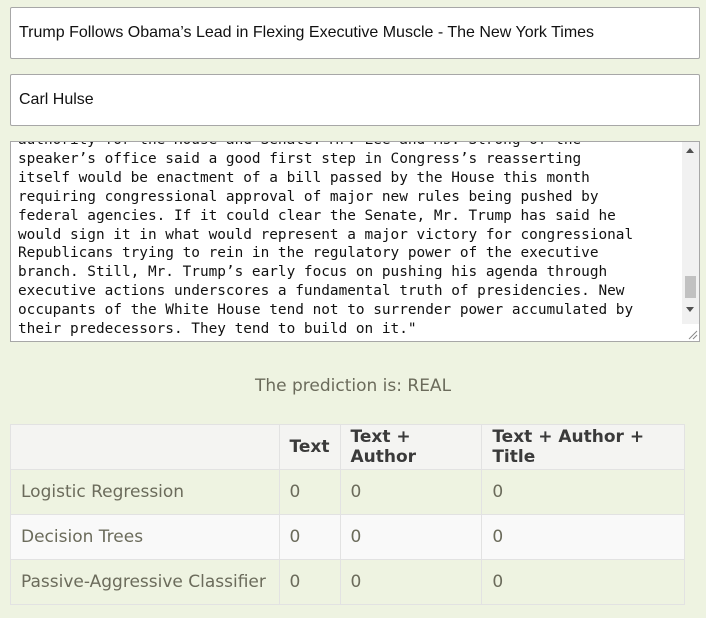  Describe the element at coordinates (353, 386) in the screenshot. I see `prediction-text: The prediction is: REAL` at that location.